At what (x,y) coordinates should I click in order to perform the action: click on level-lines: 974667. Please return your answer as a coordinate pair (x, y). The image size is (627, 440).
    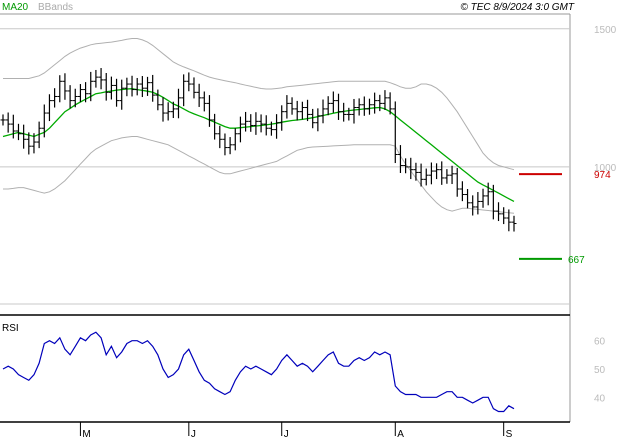
    Looking at the image, I should click on (565, 218).